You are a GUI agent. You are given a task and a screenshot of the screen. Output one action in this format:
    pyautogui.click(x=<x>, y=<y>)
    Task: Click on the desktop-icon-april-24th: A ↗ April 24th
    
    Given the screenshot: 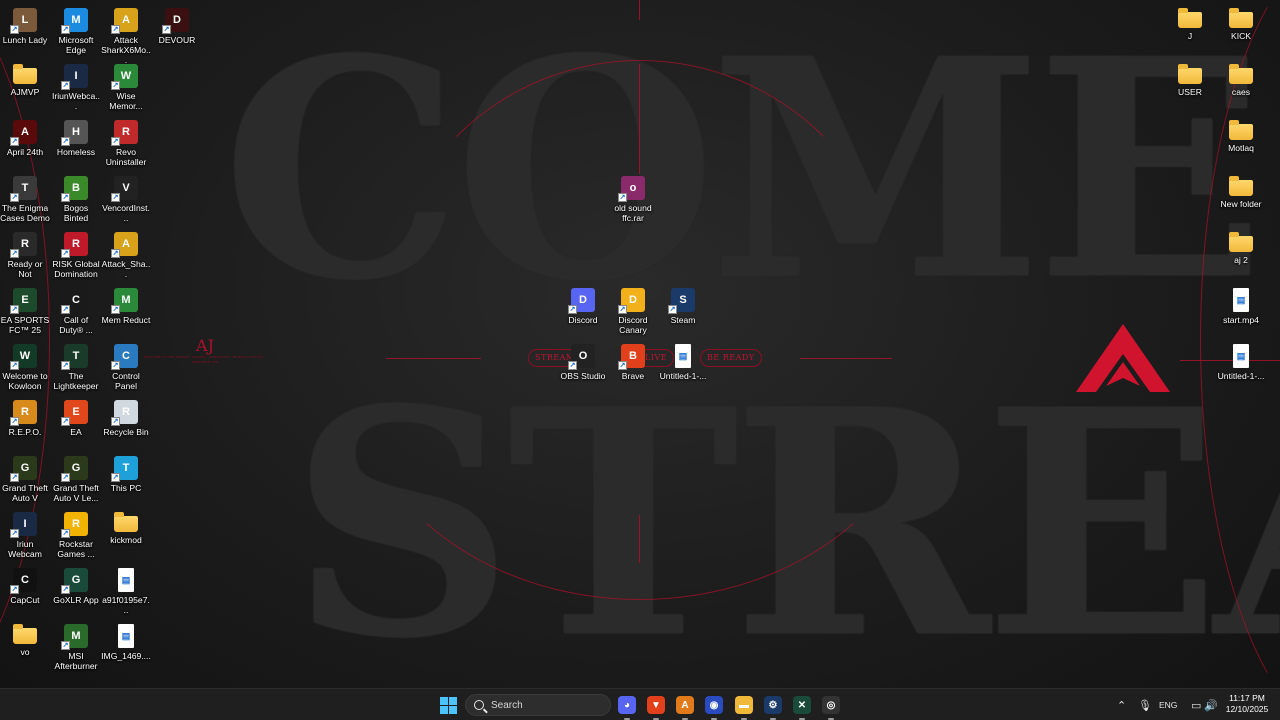 What is the action you would take?
    pyautogui.click(x=25, y=136)
    